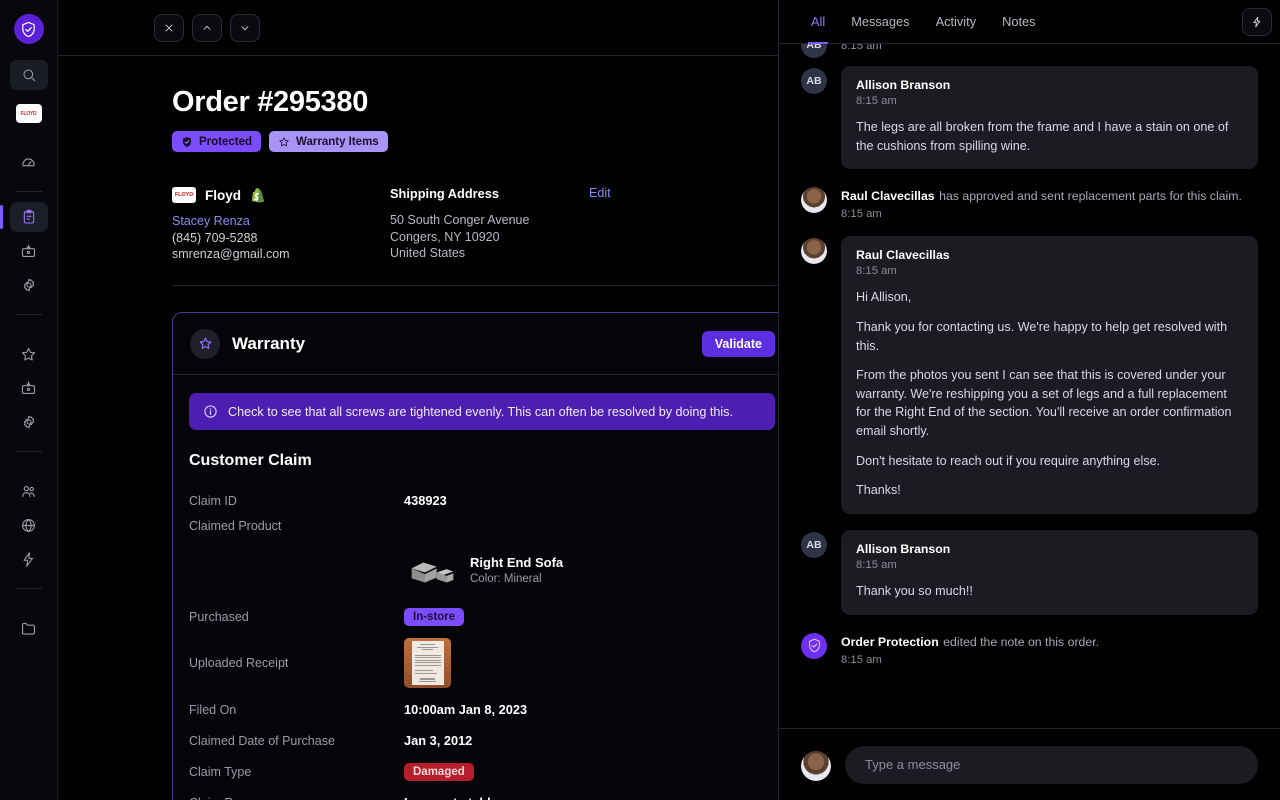  I want to click on customer-name-link: Stacey Renza, so click(281, 221).